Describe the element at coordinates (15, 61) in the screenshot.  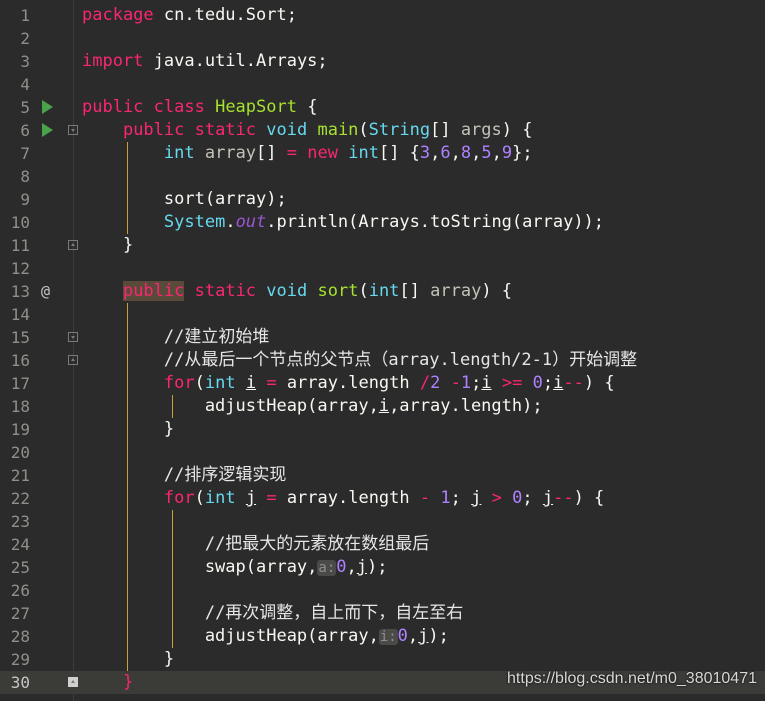
I see `line-number: 3` at that location.